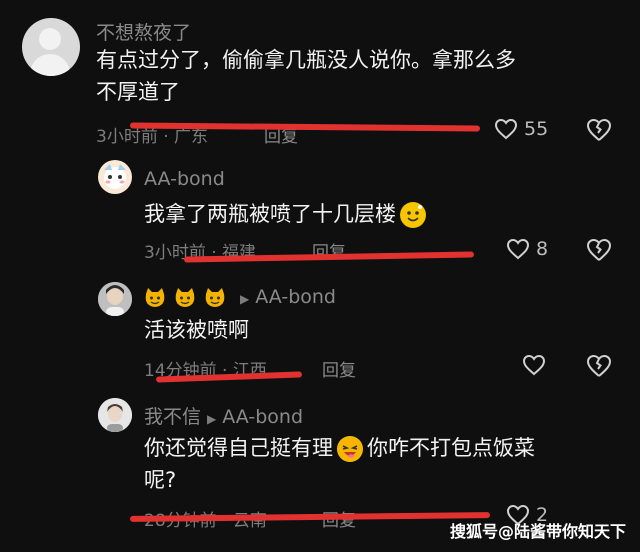  Describe the element at coordinates (160, 480) in the screenshot. I see `comment-text-line: 呢?` at that location.